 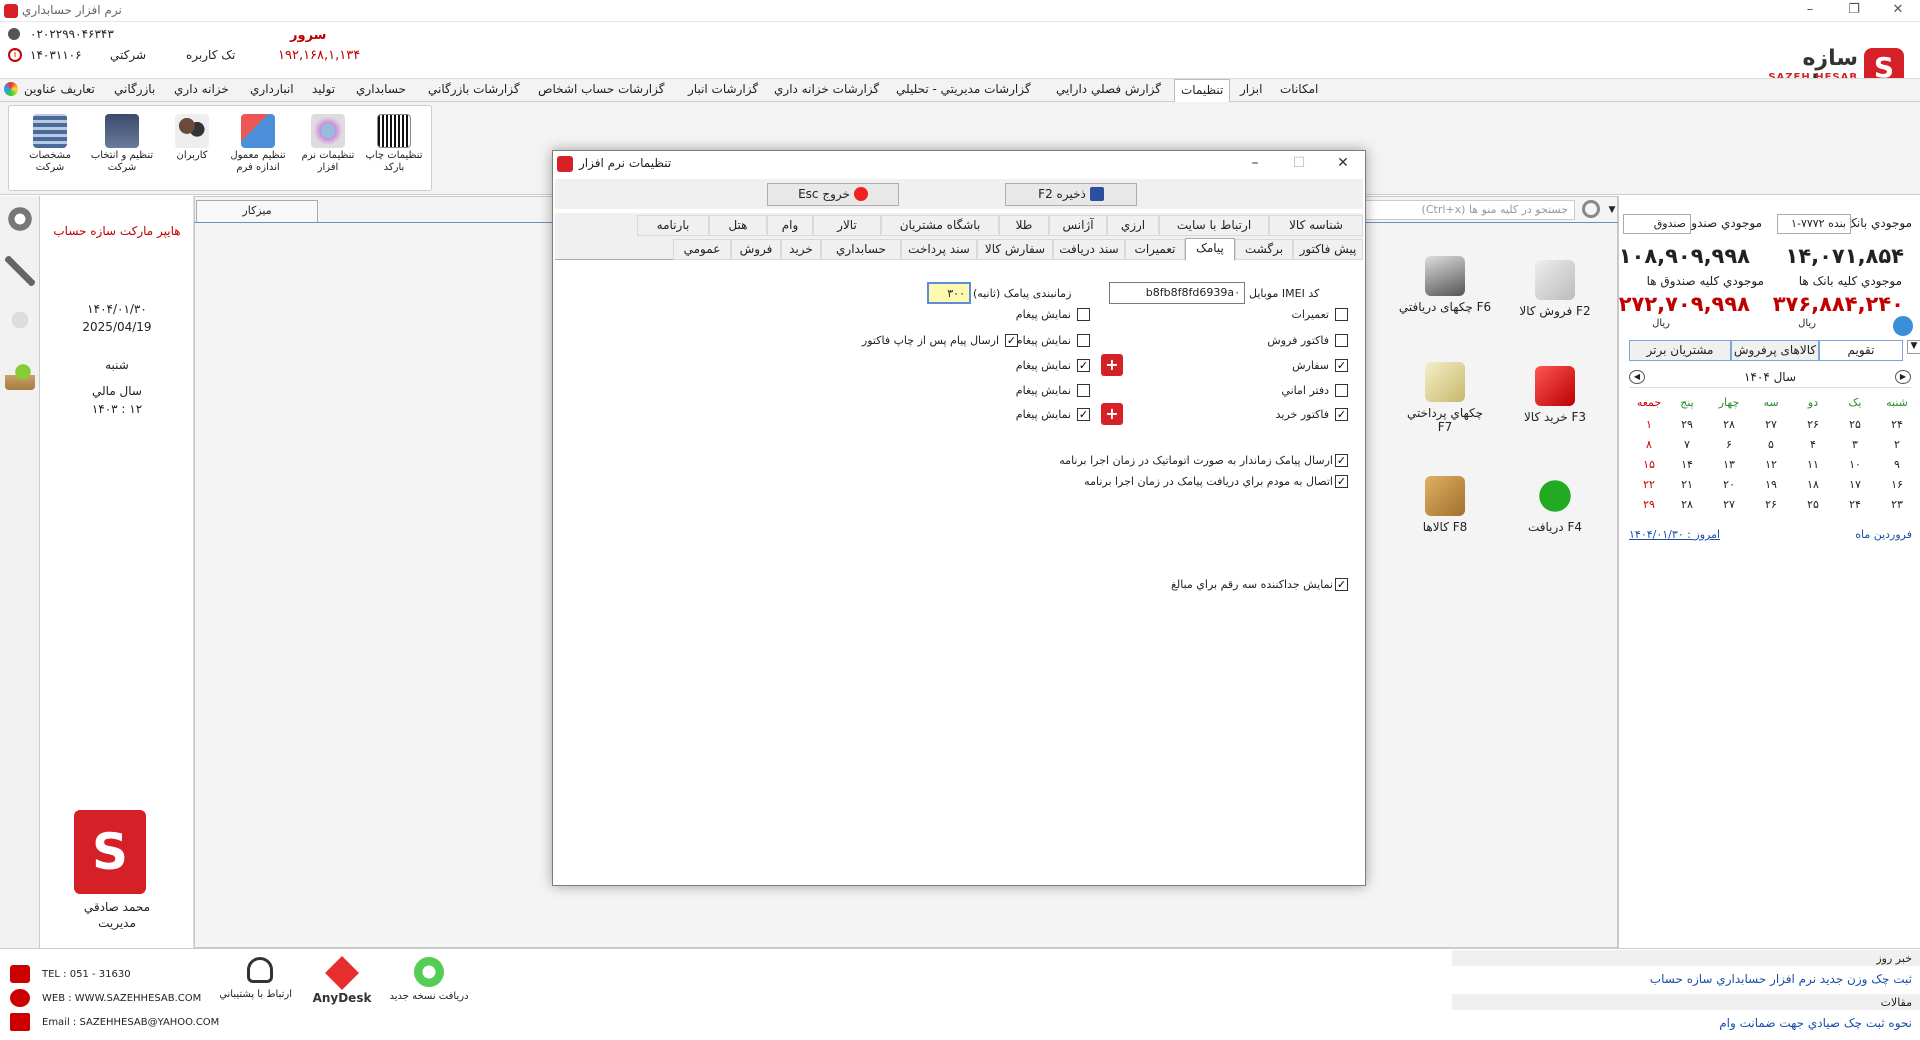 I want to click on support-button: ارتباط با پشتيباني, so click(x=255, y=978).